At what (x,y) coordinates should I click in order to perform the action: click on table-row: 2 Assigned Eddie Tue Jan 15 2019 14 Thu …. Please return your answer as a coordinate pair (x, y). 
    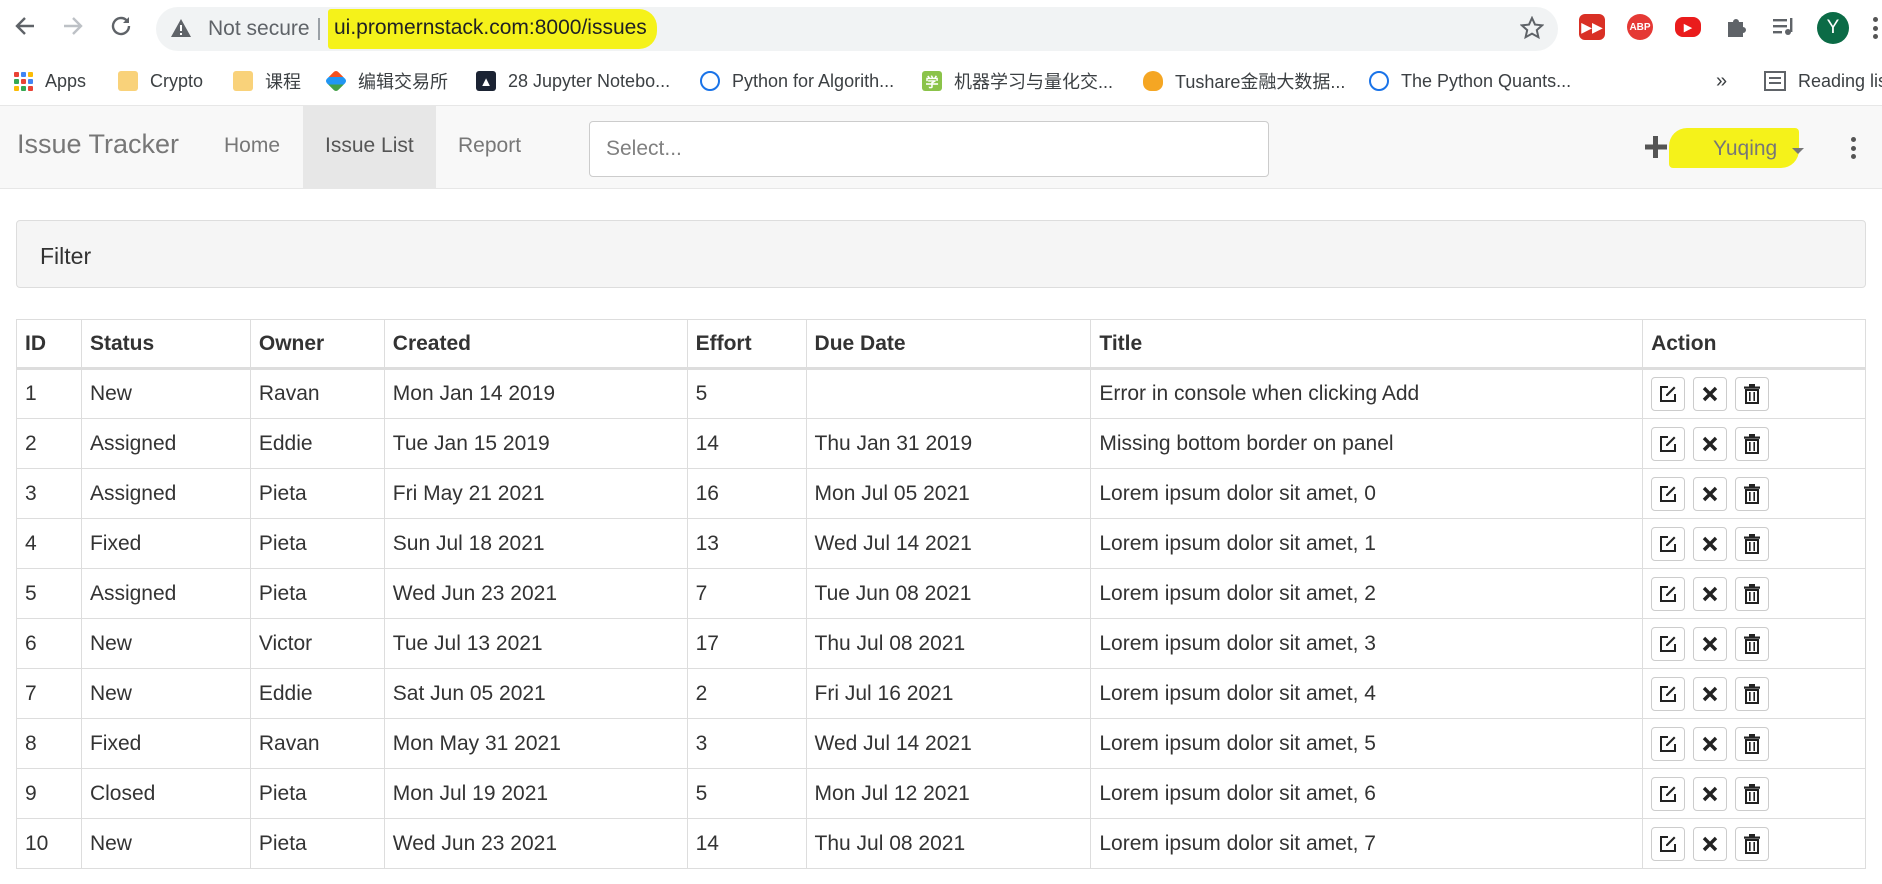
    Looking at the image, I should click on (941, 443).